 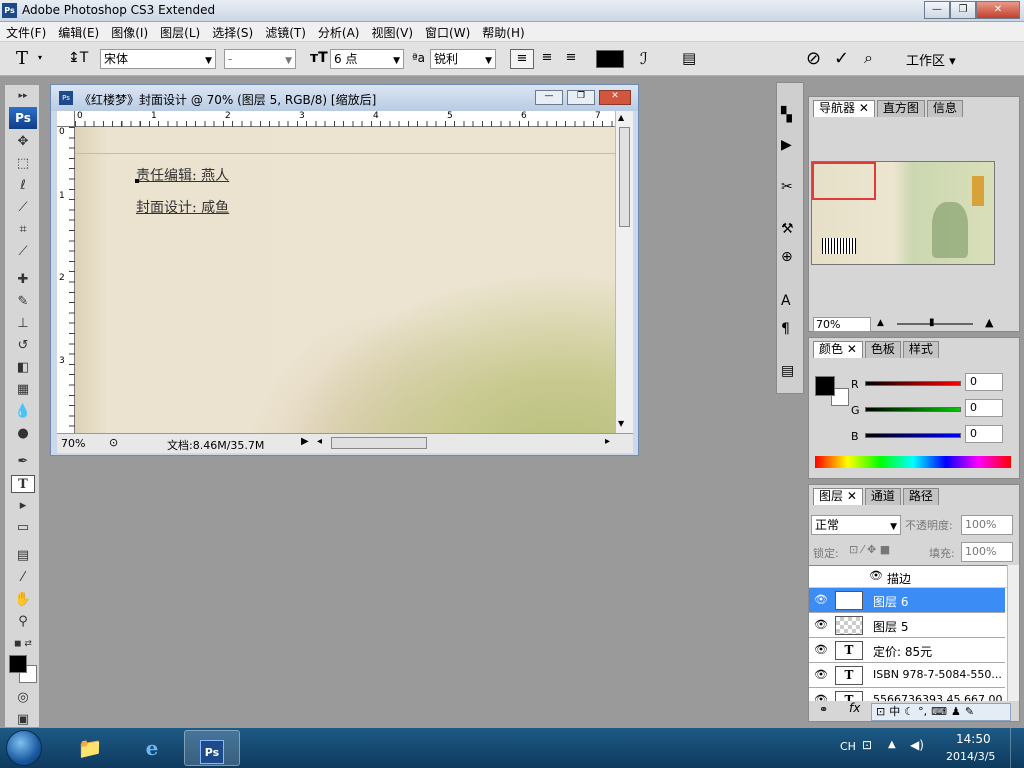 I want to click on layer-row: 👁 T 定价: 85元, so click(x=907, y=650).